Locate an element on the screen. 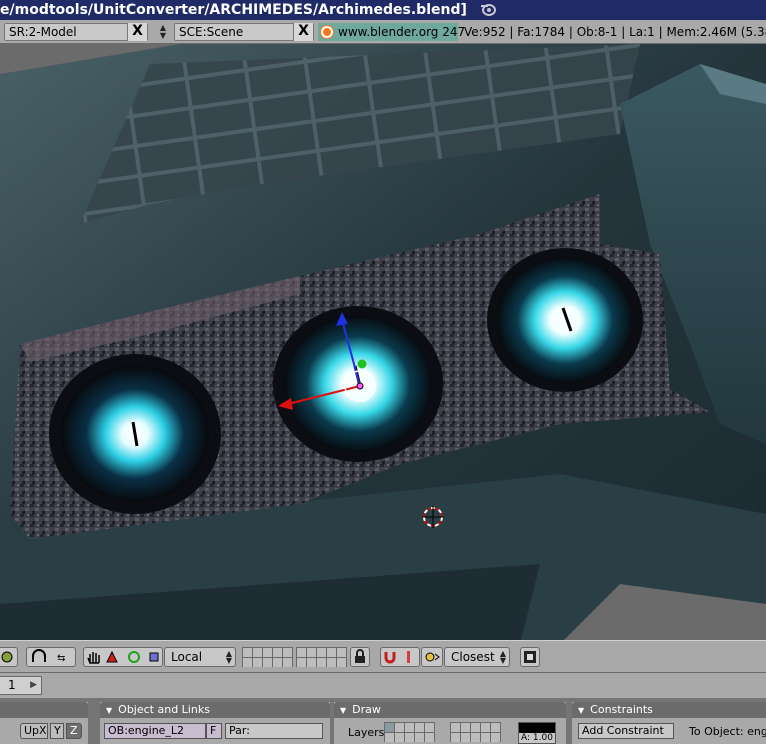 The image size is (766, 744). magnet-icon is located at coordinates (397, 657).